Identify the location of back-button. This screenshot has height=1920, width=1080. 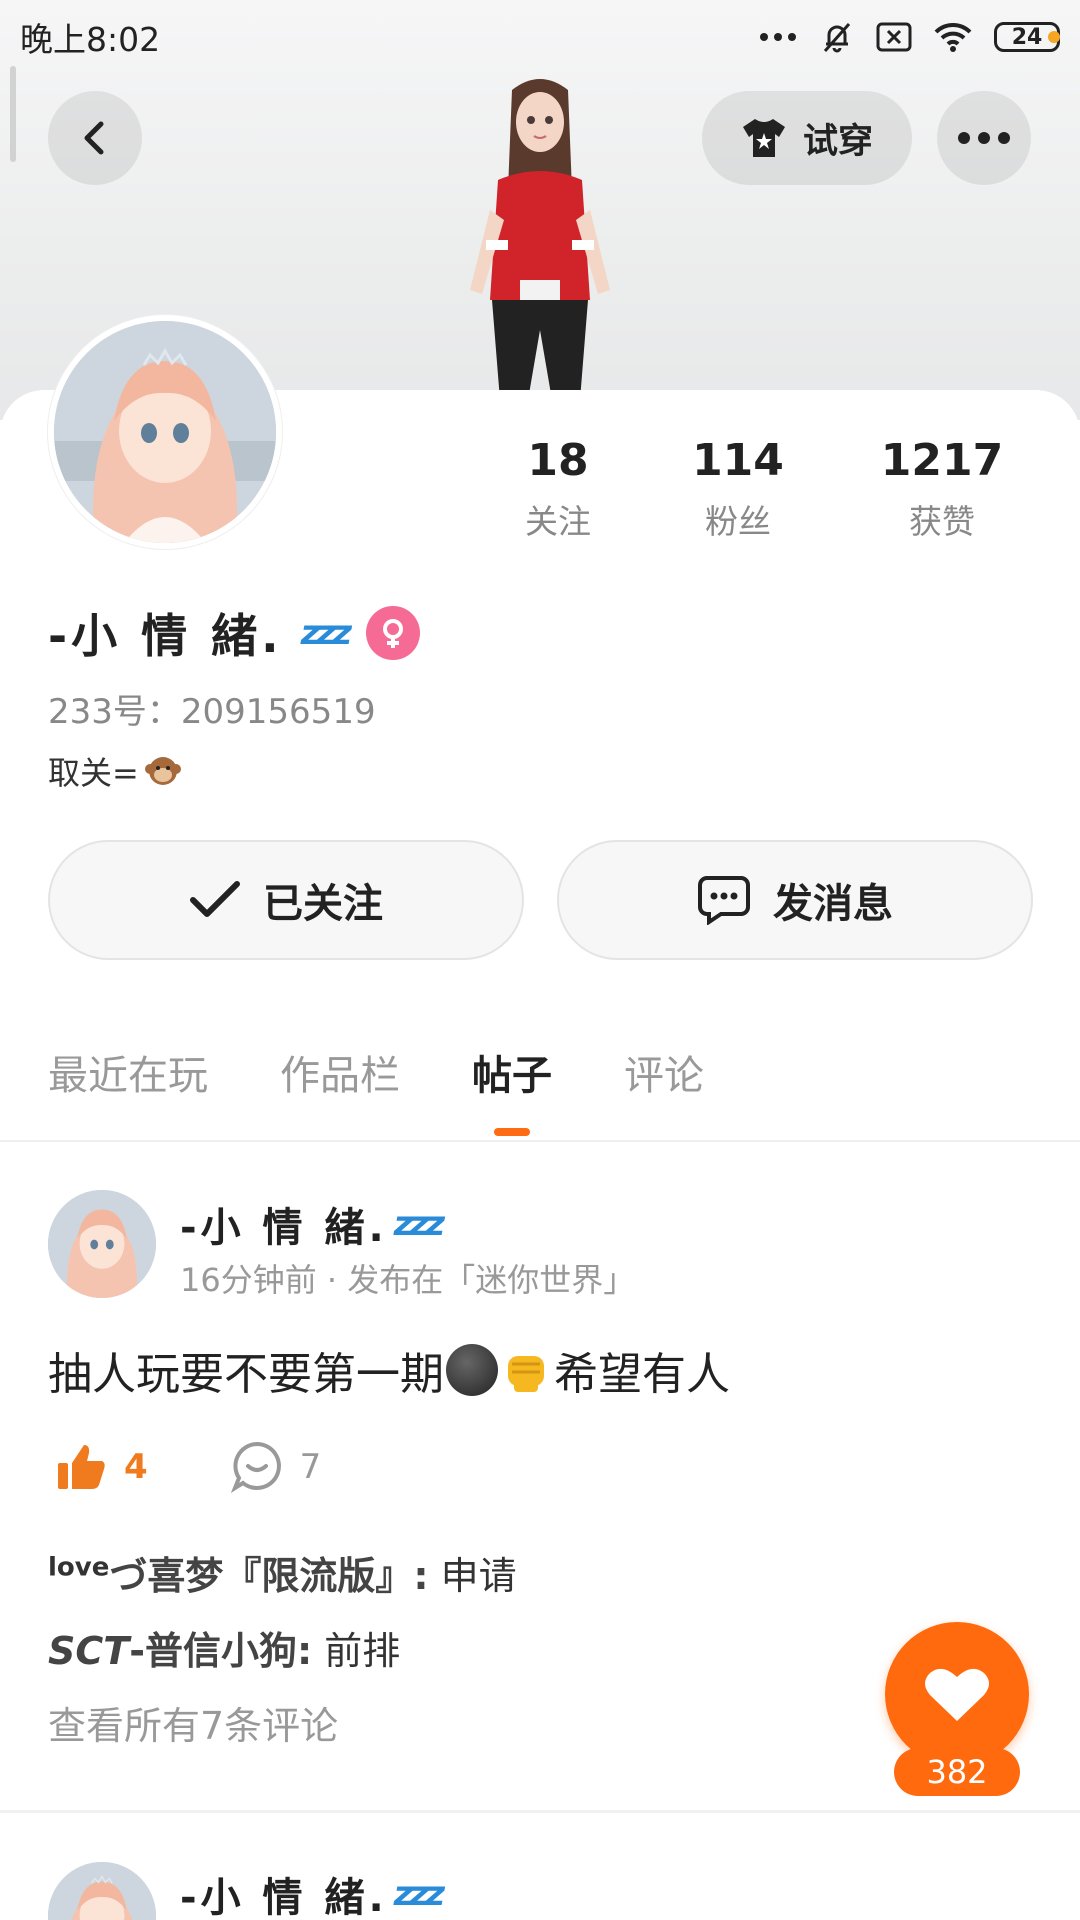
(95, 138).